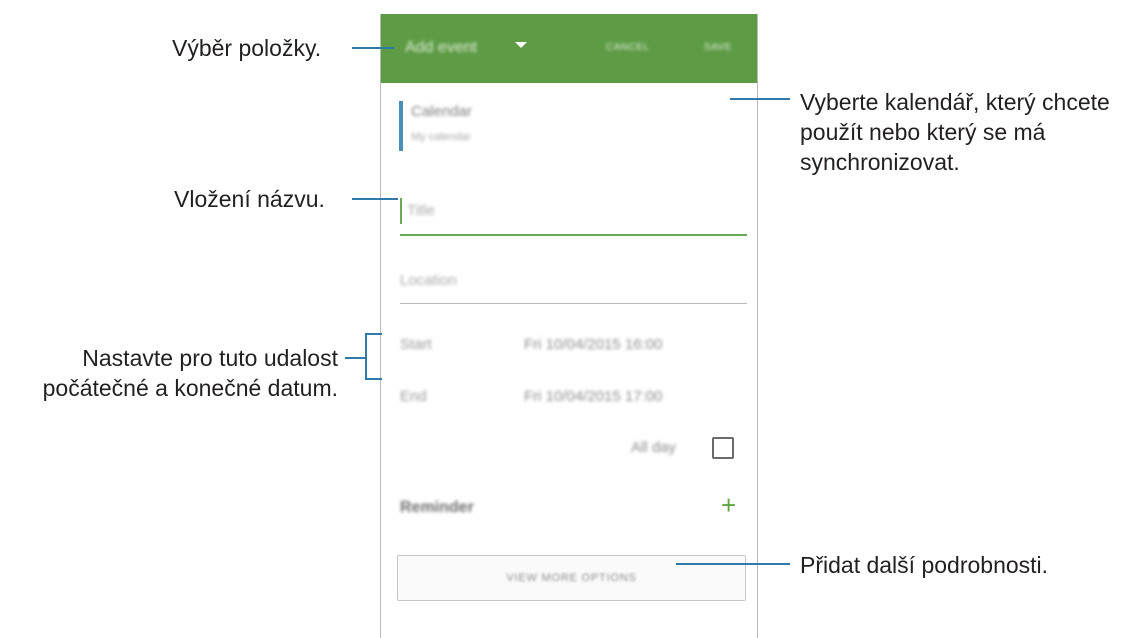 The width and height of the screenshot is (1147, 638). I want to click on view-more-options-label: VIEW MORE OPTIONS, so click(571, 578).